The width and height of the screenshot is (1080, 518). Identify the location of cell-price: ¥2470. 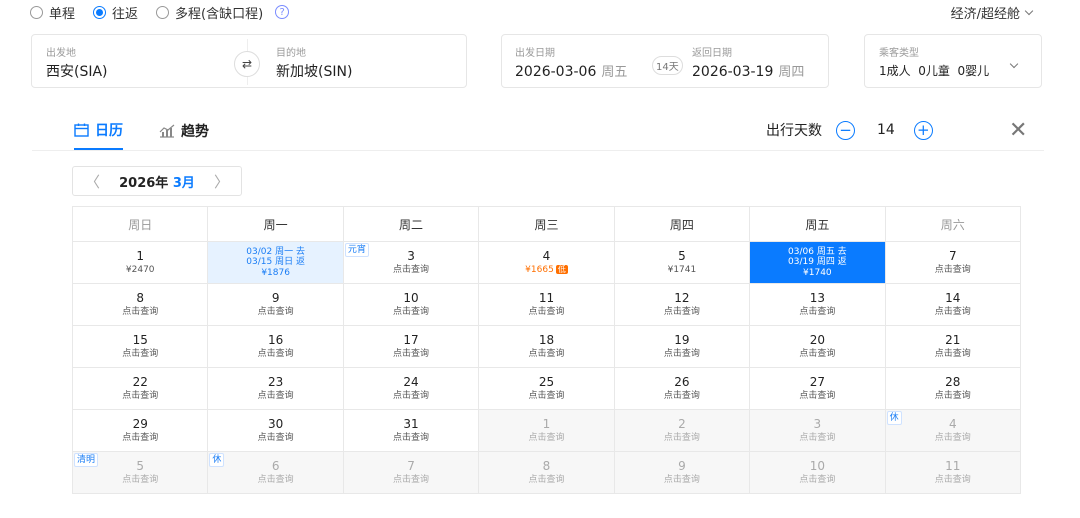
(140, 269).